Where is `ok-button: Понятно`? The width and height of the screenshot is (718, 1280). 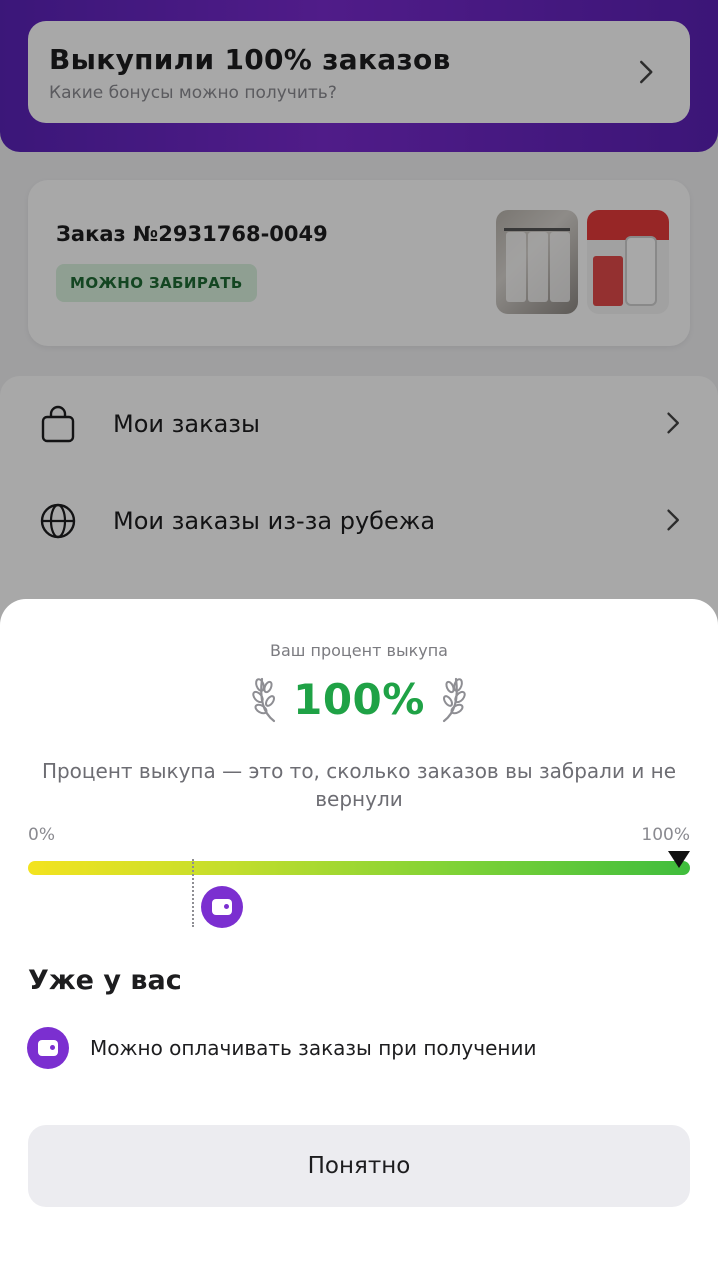
ok-button: Понятно is located at coordinates (359, 1166).